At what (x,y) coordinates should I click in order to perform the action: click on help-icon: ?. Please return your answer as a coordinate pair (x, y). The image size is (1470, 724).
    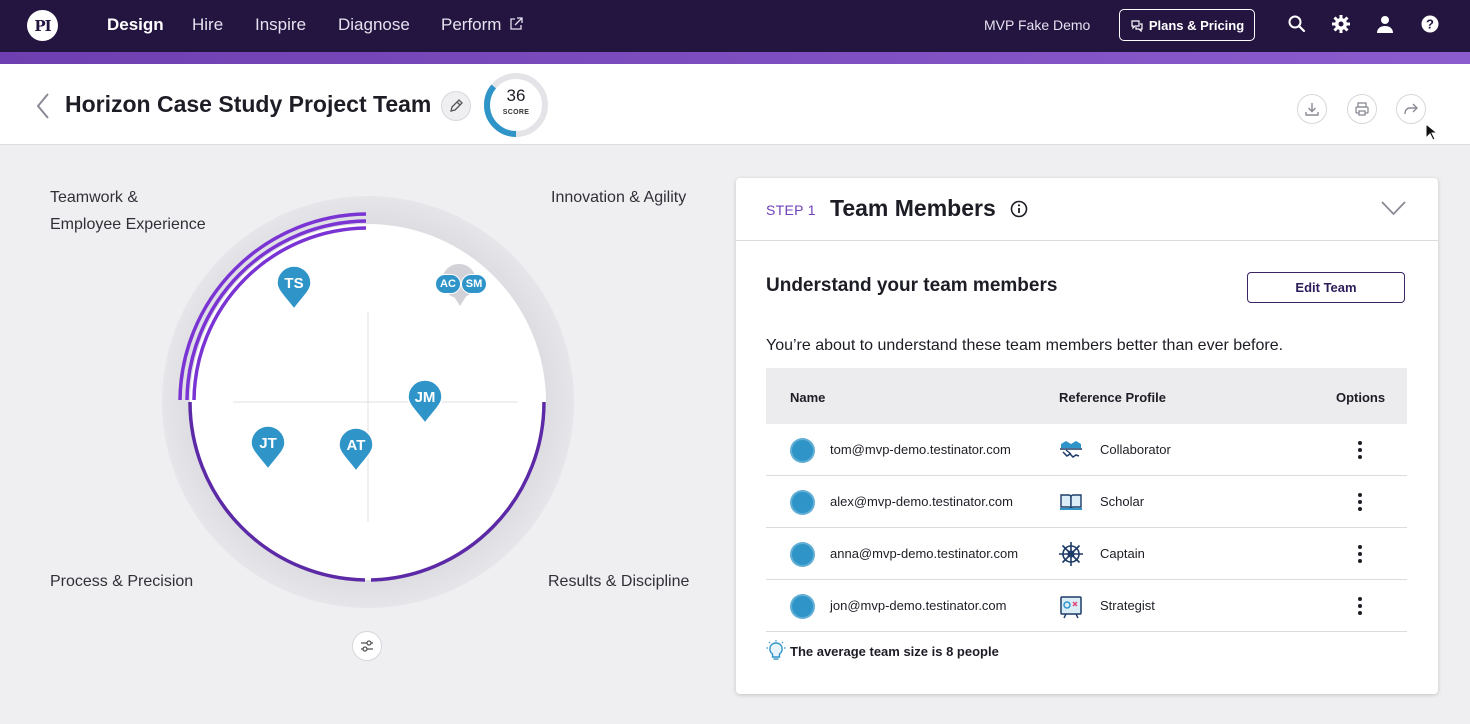
    Looking at the image, I should click on (1430, 24).